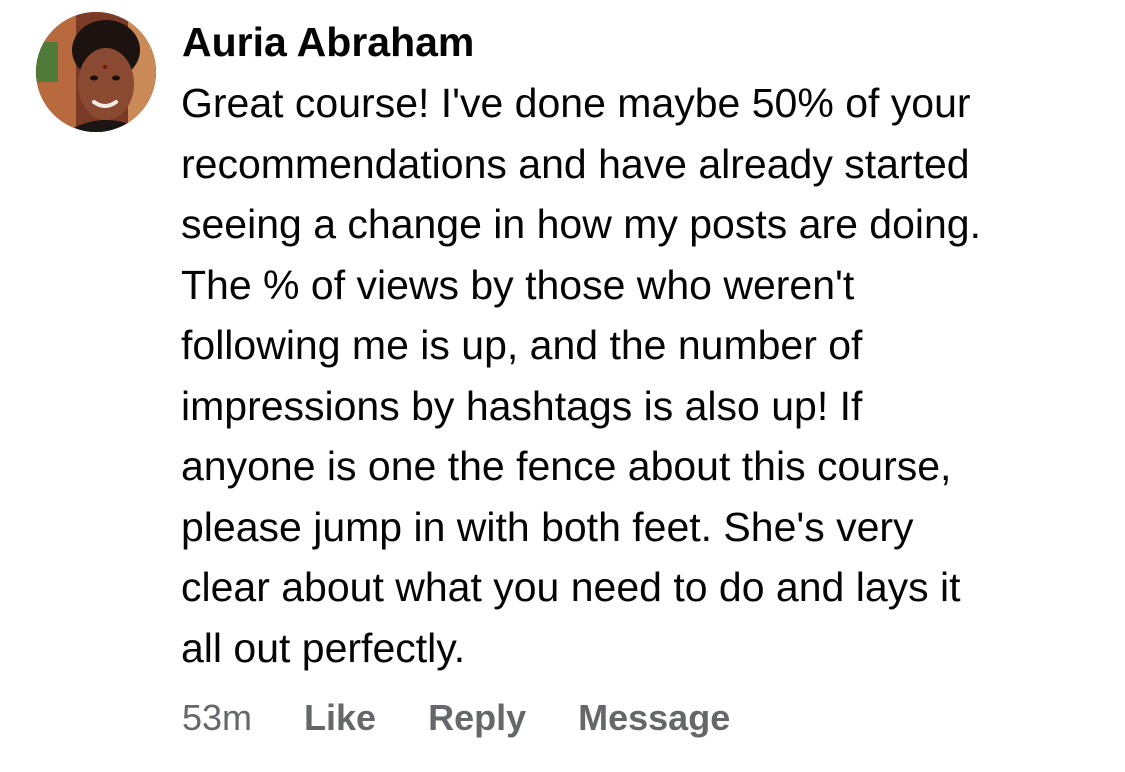 Image resolution: width=1125 pixels, height=772 pixels. What do you see at coordinates (477, 718) in the screenshot?
I see `reply-button: Reply` at bounding box center [477, 718].